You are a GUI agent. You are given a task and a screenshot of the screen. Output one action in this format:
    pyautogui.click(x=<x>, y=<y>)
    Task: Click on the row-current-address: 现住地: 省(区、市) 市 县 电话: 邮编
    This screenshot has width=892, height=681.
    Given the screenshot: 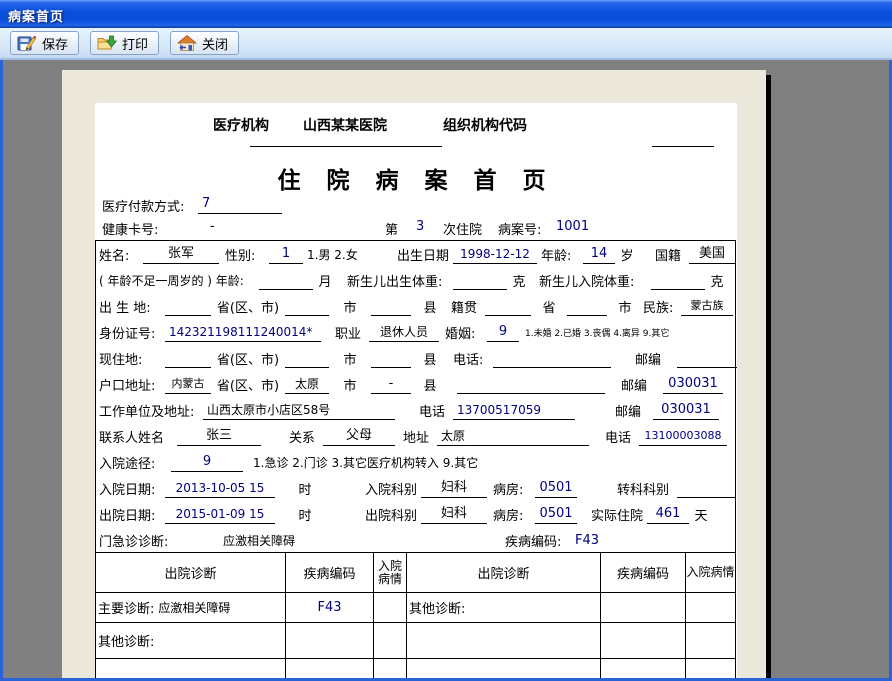 What is the action you would take?
    pyautogui.click(x=418, y=358)
    